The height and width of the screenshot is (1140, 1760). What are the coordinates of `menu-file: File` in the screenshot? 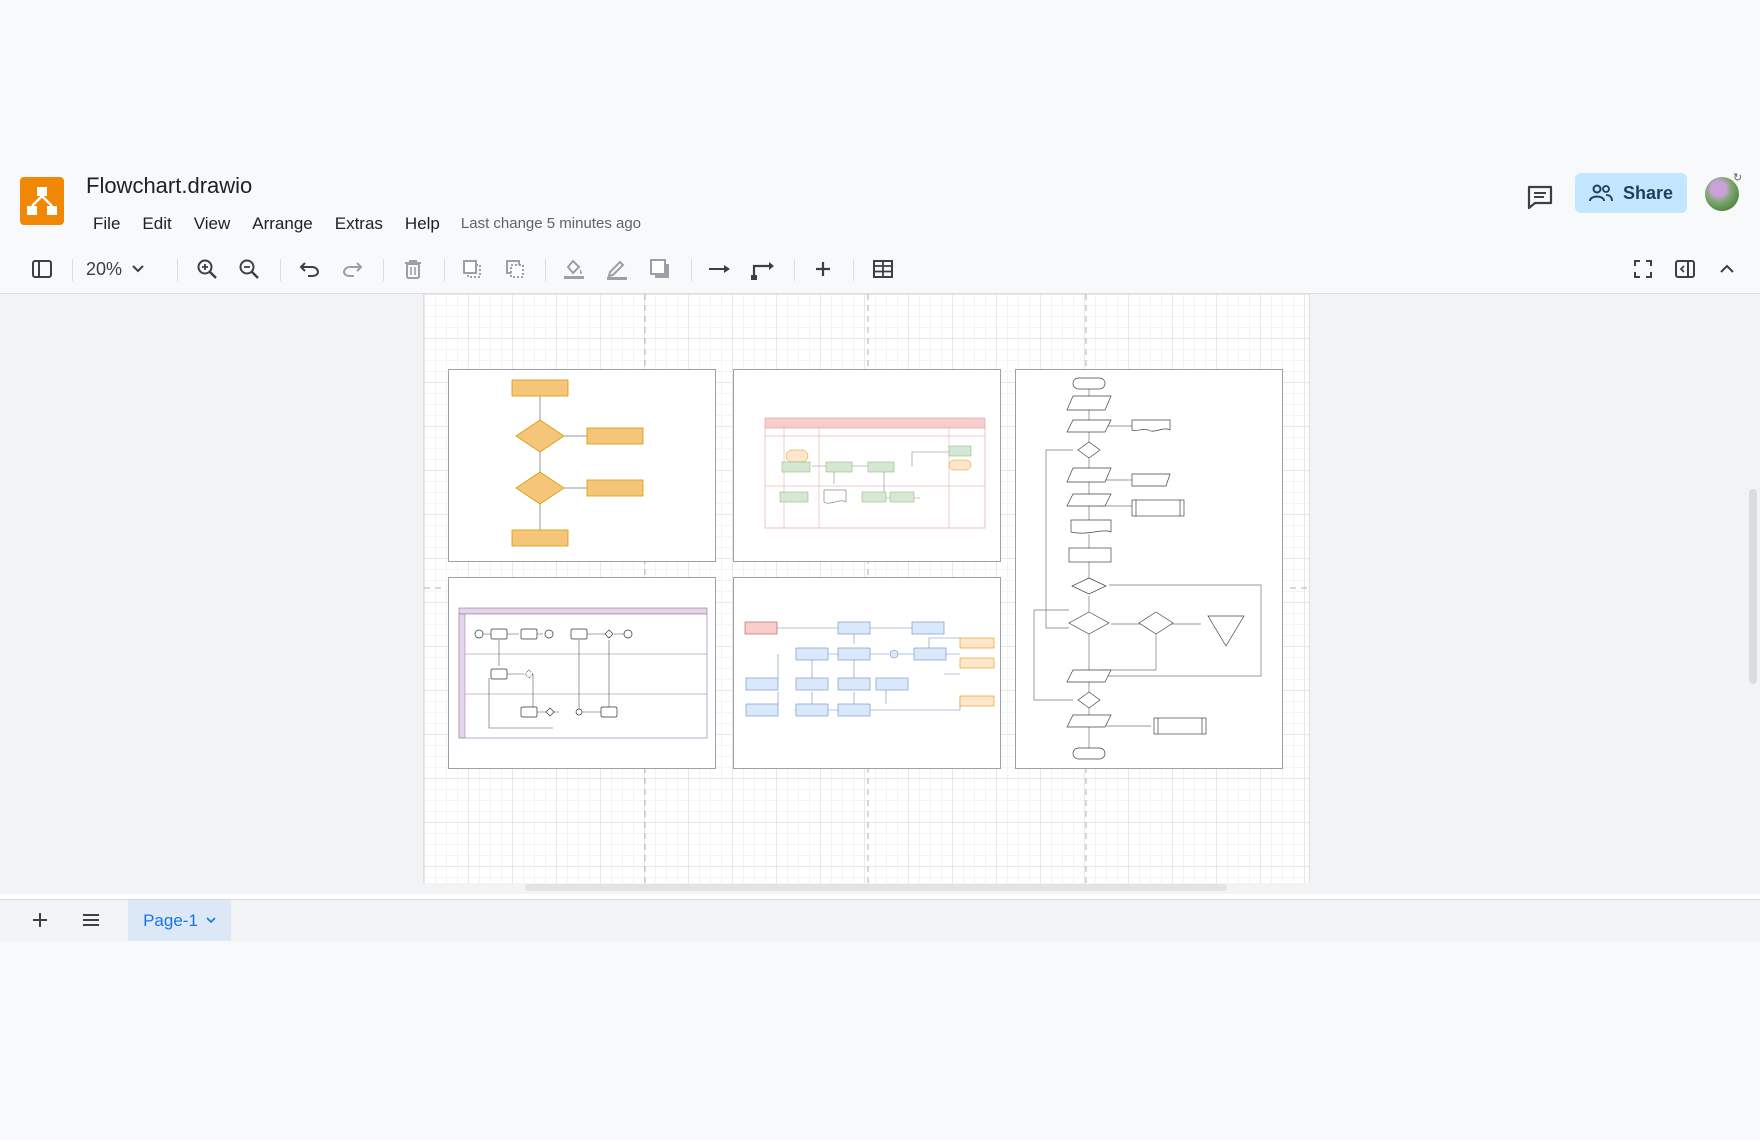 It's located at (106, 224).